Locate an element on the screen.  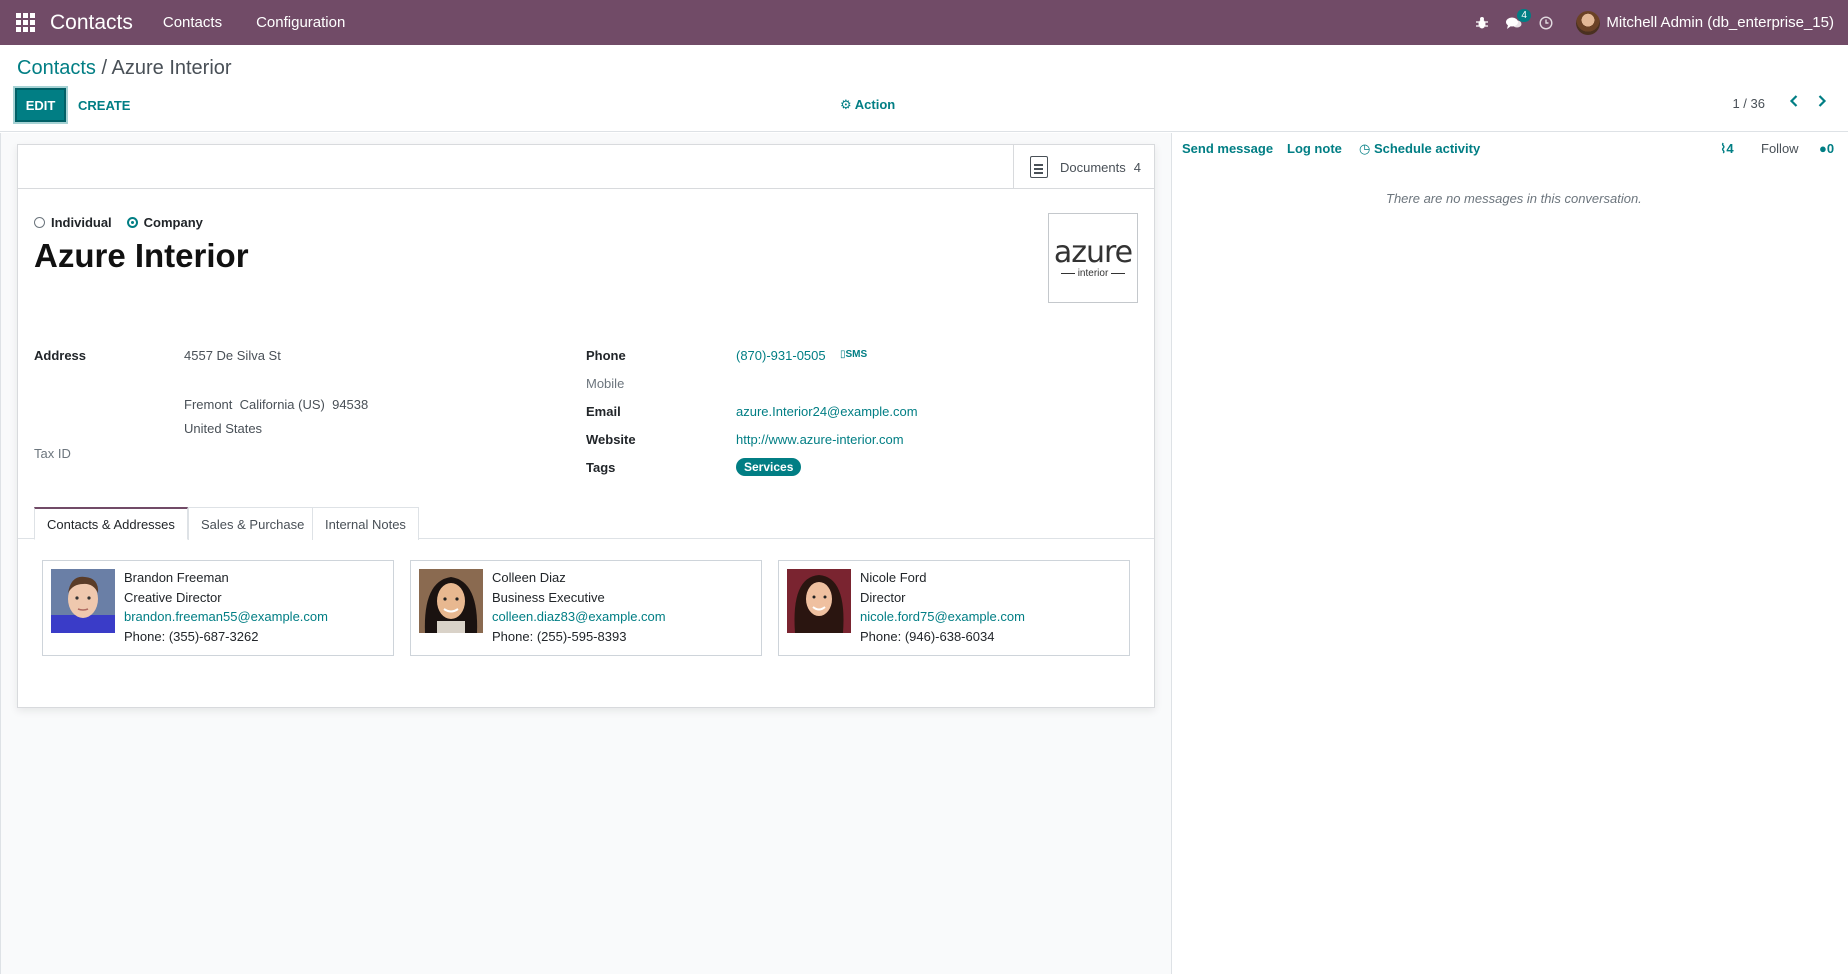
contact-name: Brandon Freeman is located at coordinates (176, 577).